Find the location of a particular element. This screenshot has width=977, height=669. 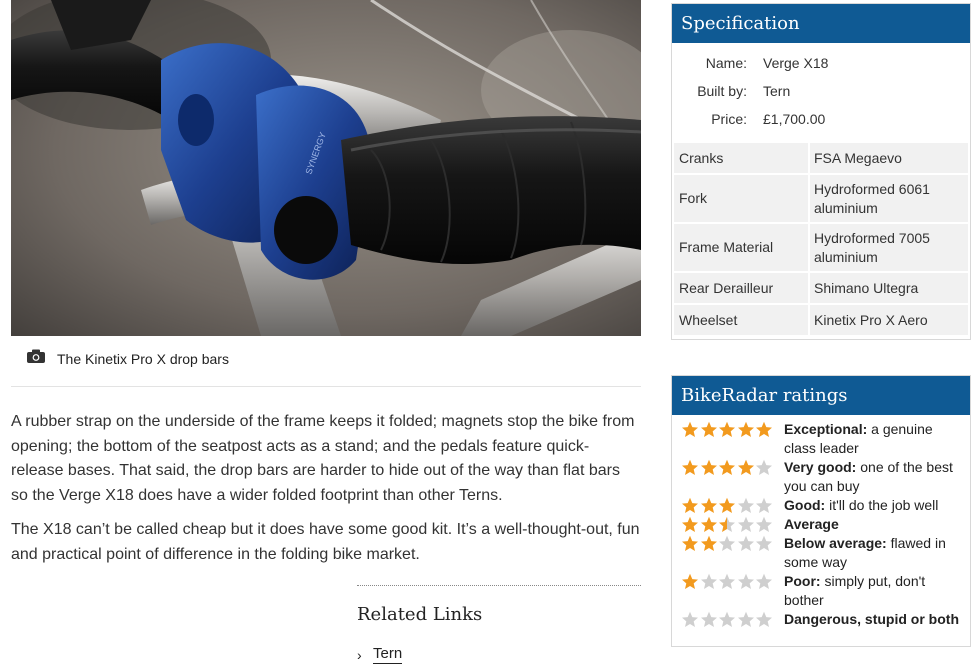

rating-row: Poor: simply put, don't bother is located at coordinates (825, 591).